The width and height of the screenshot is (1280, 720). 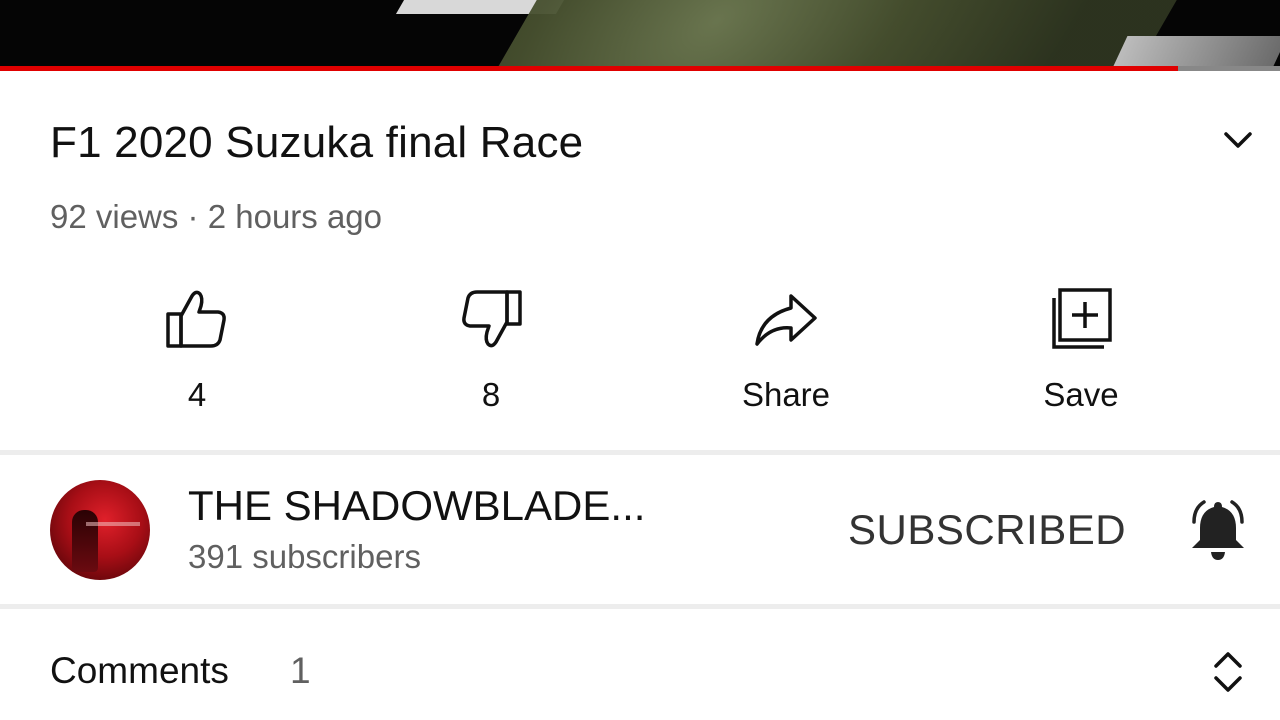 I want to click on video-frame-grass, so click(x=840, y=34).